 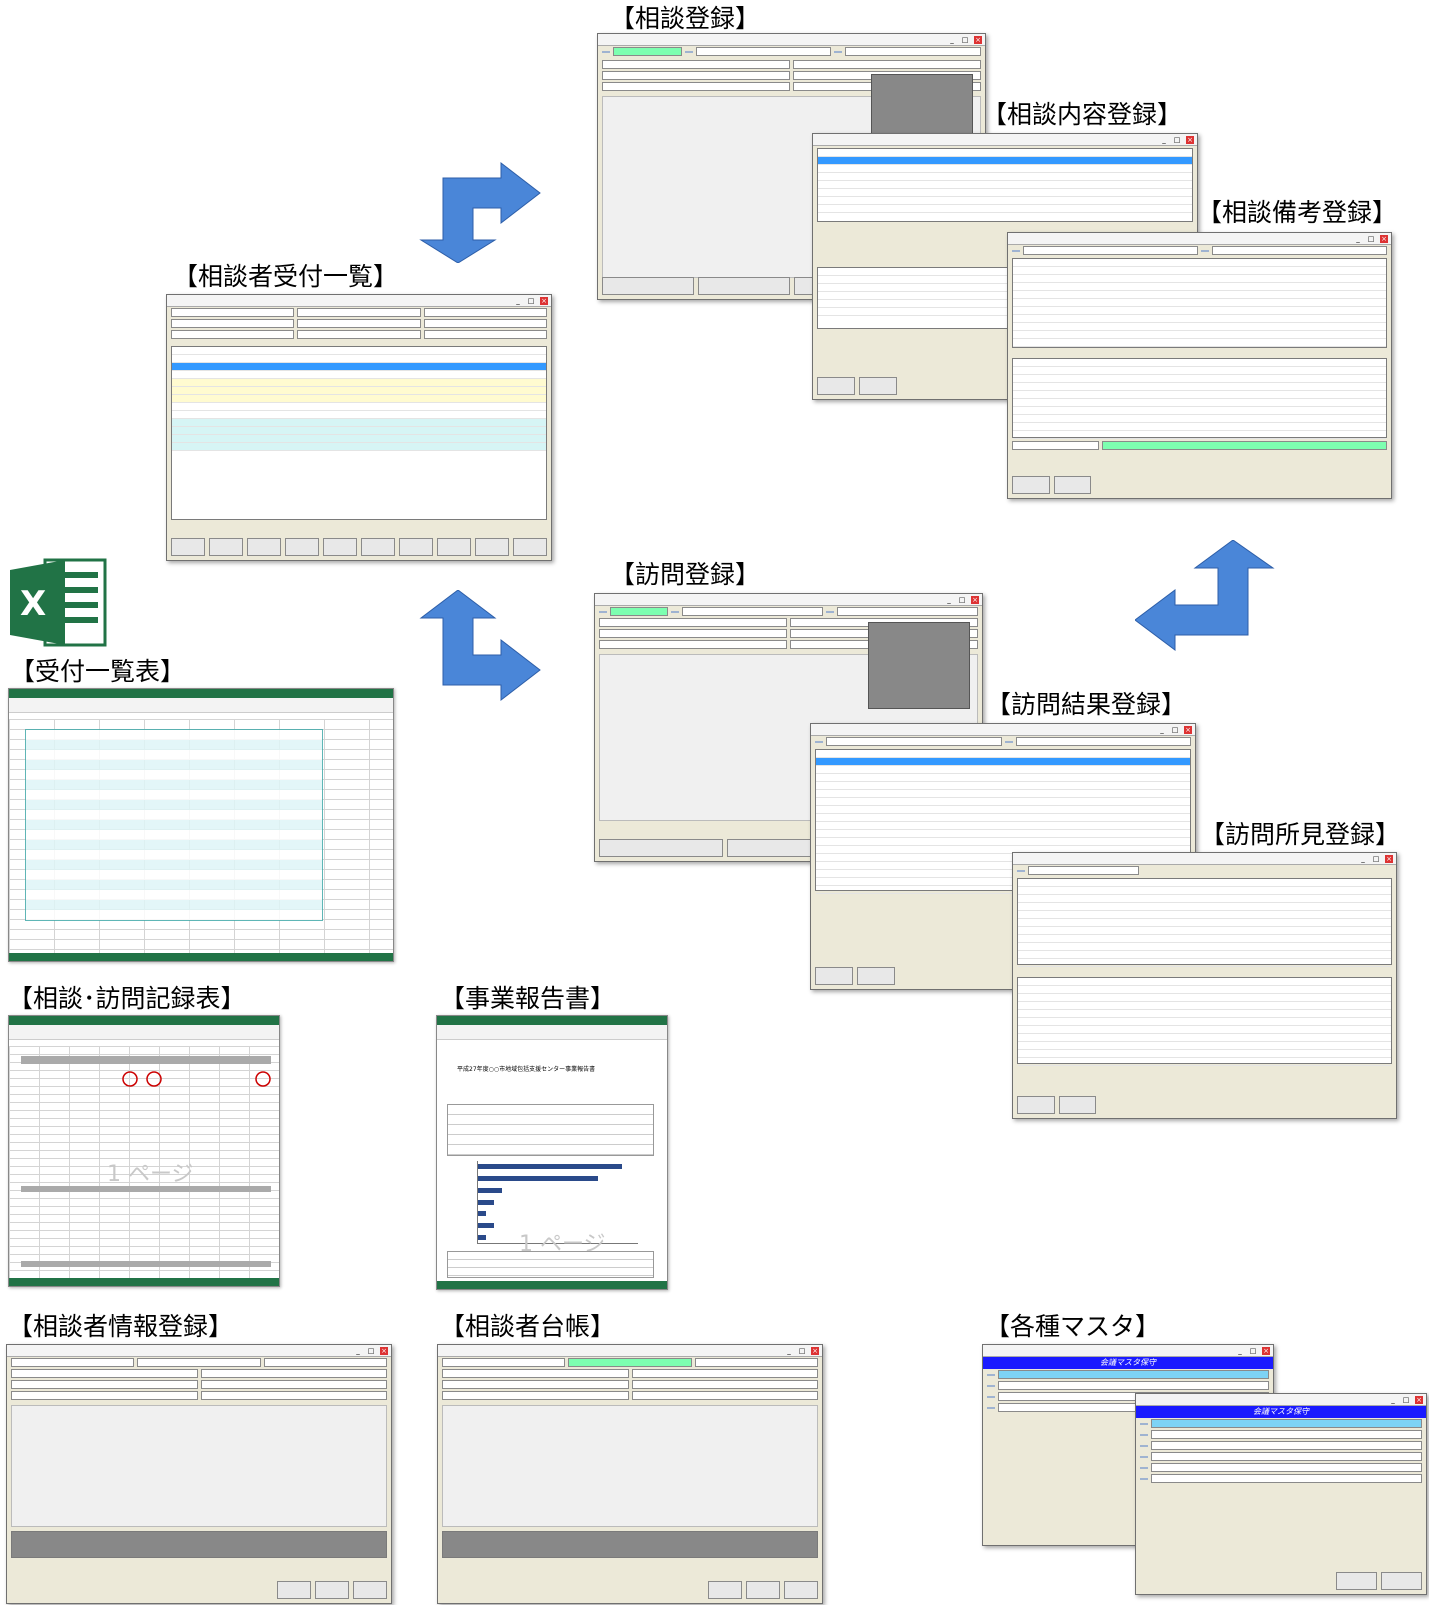 What do you see at coordinates (98, 671) in the screenshot?
I see `heading-excel-list: 【受付一覧表】` at bounding box center [98, 671].